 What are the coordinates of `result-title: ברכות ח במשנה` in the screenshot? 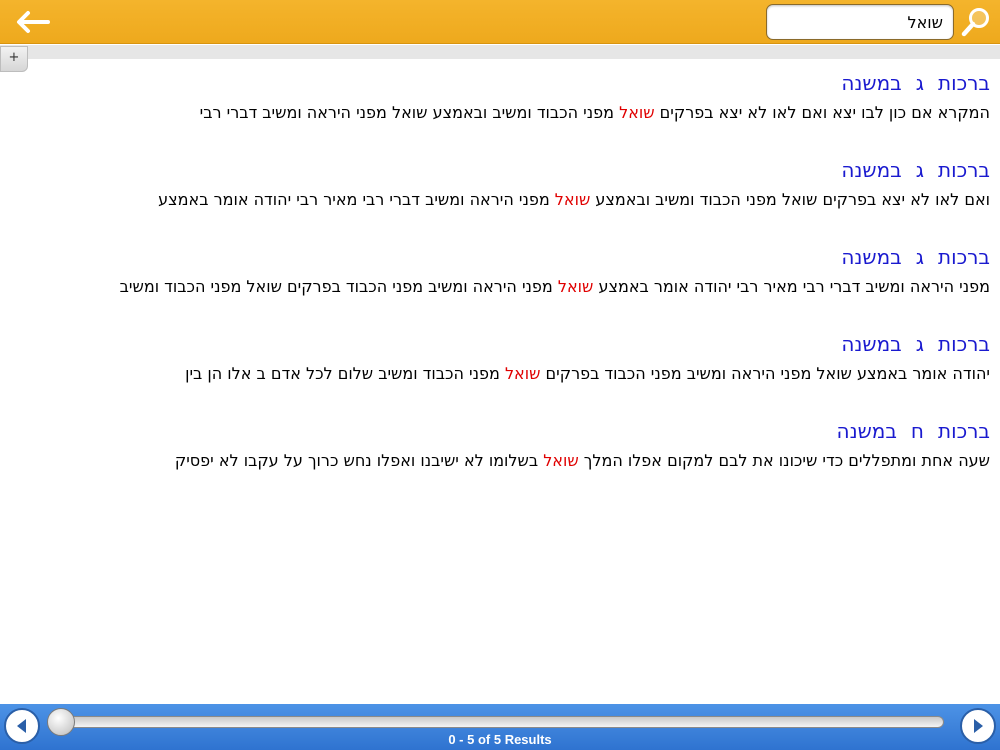 It's located at (495, 431).